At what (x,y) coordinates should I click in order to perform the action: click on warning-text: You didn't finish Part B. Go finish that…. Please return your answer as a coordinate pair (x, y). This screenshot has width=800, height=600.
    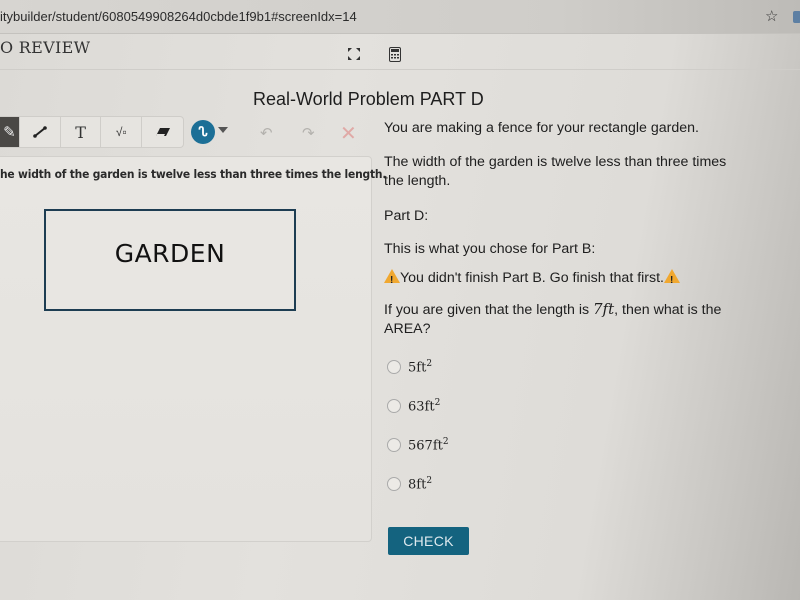
    Looking at the image, I should click on (532, 278).